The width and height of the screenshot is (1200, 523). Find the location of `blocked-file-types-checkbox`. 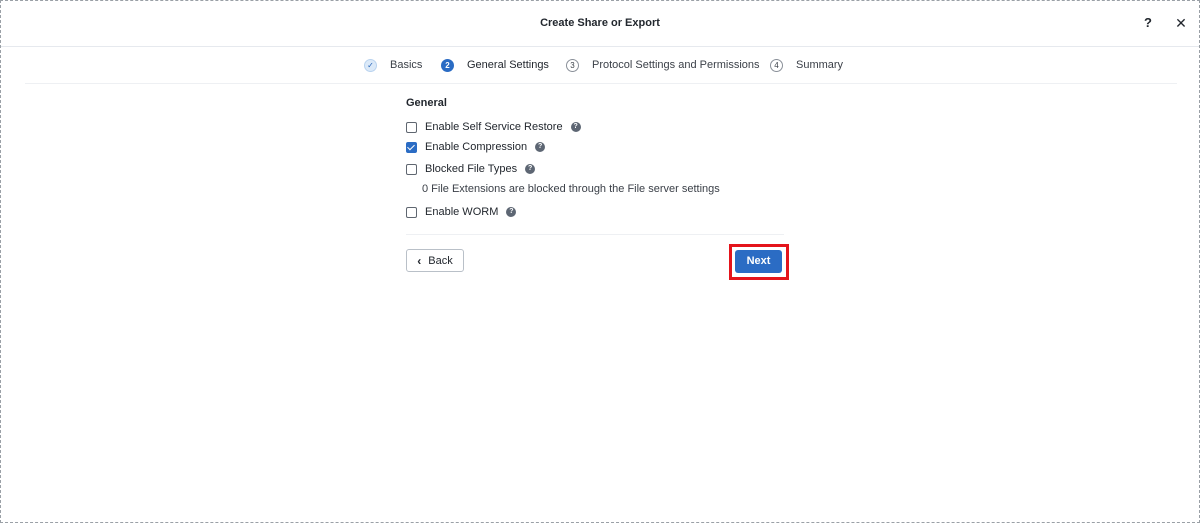

blocked-file-types-checkbox is located at coordinates (411, 169).